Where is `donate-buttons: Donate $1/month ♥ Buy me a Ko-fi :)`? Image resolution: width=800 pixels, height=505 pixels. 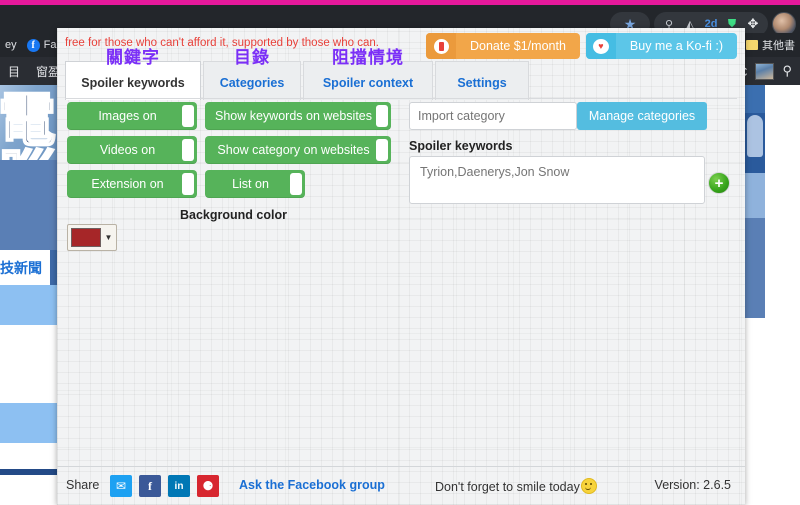 donate-buttons: Donate $1/month ♥ Buy me a Ko-fi :) is located at coordinates (581, 46).